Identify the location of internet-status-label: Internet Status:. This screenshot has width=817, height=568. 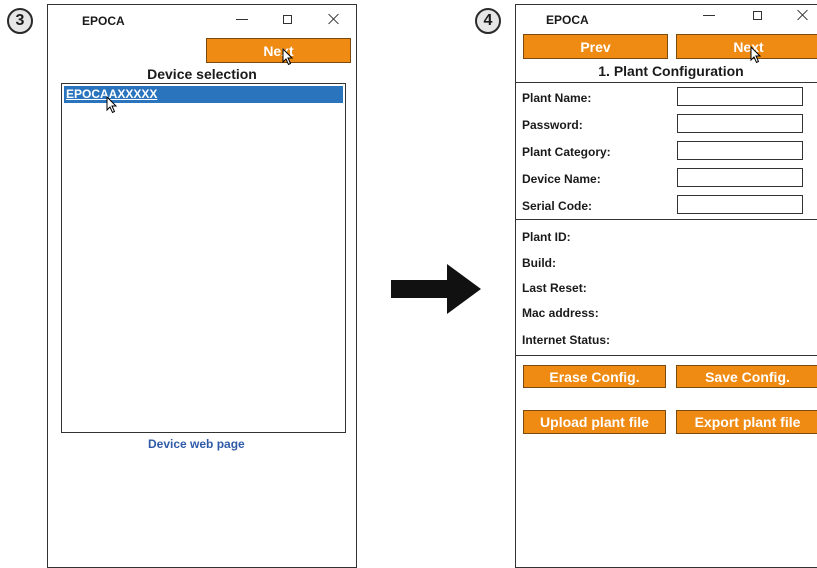
(566, 340).